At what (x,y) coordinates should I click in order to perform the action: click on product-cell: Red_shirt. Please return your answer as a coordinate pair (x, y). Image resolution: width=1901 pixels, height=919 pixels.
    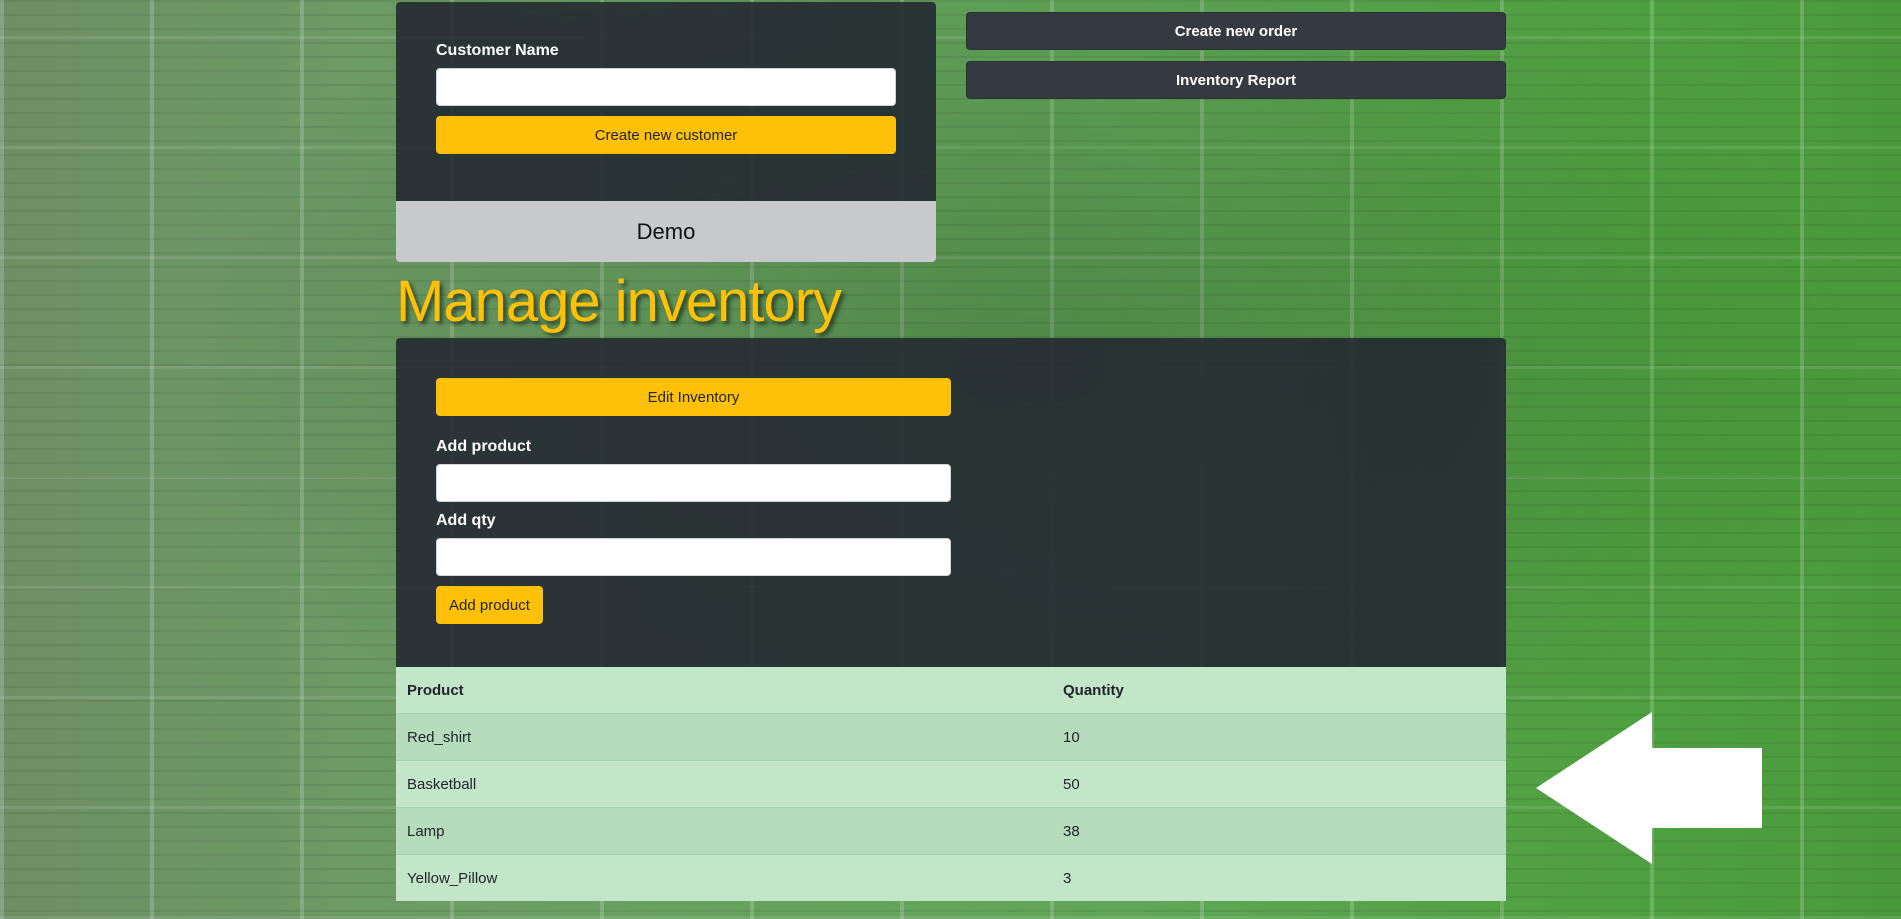
    Looking at the image, I should click on (724, 737).